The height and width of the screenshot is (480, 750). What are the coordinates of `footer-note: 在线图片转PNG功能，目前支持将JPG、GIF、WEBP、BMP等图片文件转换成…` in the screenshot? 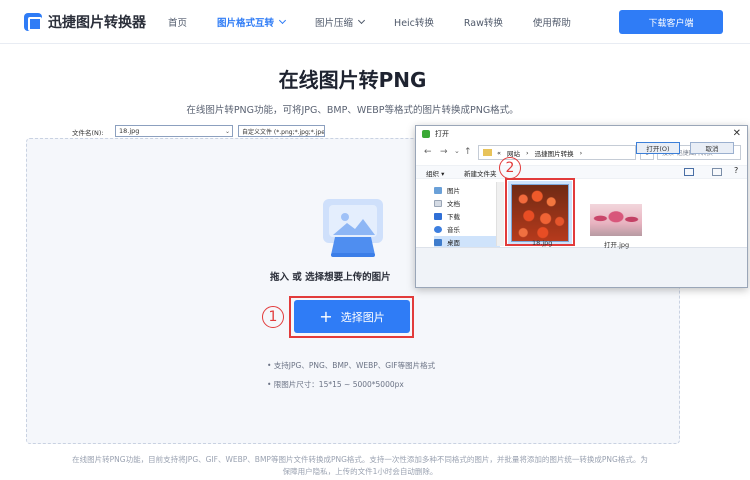 It's located at (360, 466).